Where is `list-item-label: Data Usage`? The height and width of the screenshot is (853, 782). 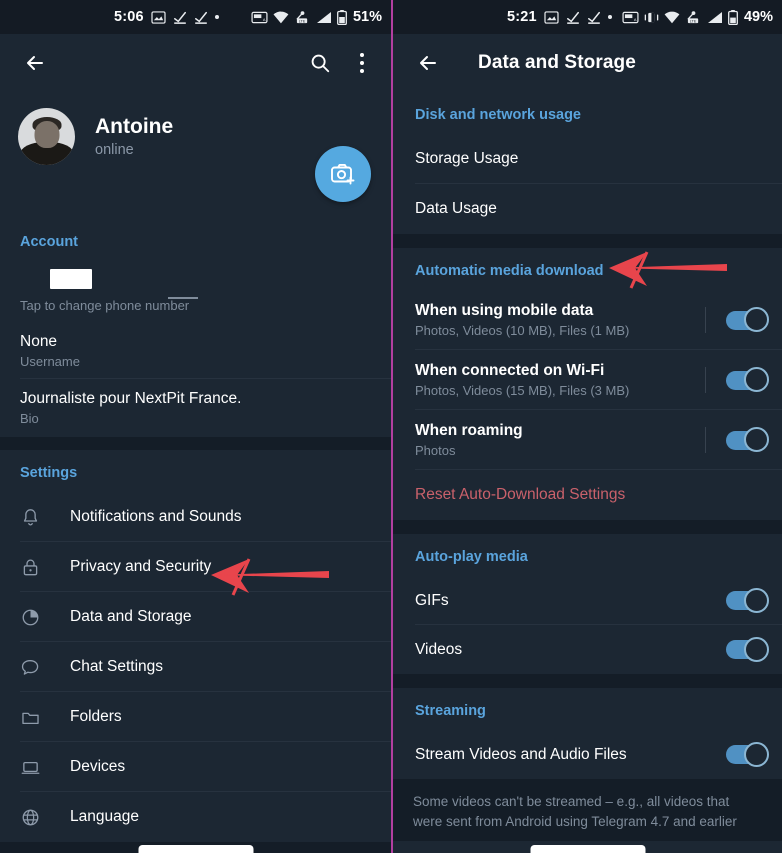 list-item-label: Data Usage is located at coordinates (456, 208).